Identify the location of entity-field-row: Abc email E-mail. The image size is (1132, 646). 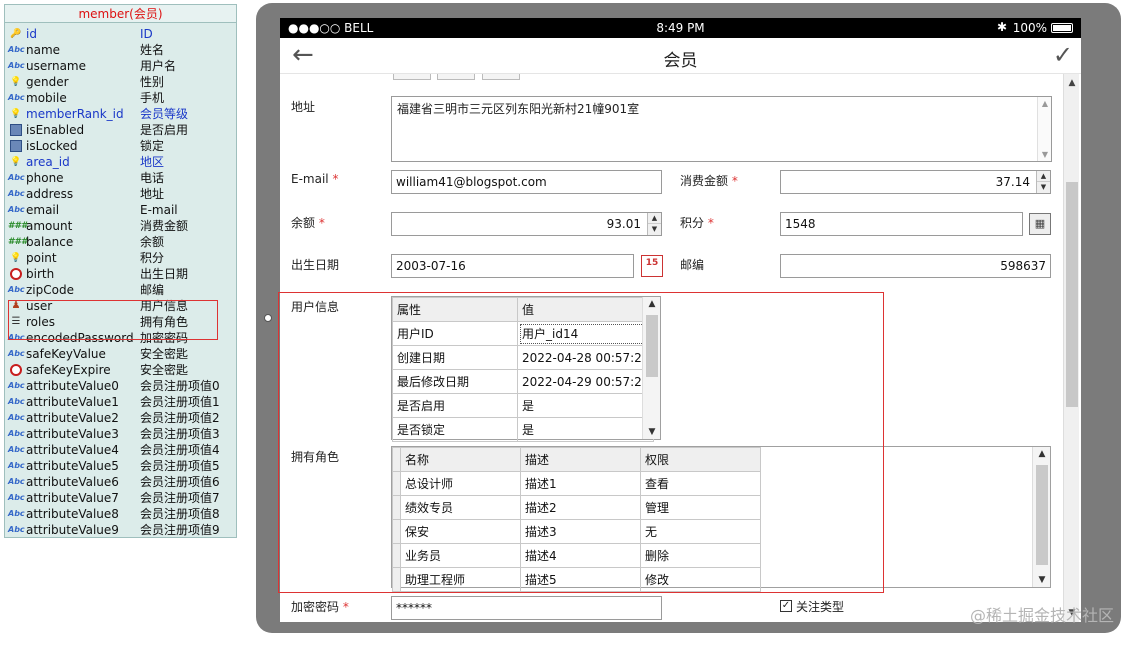
(120, 210).